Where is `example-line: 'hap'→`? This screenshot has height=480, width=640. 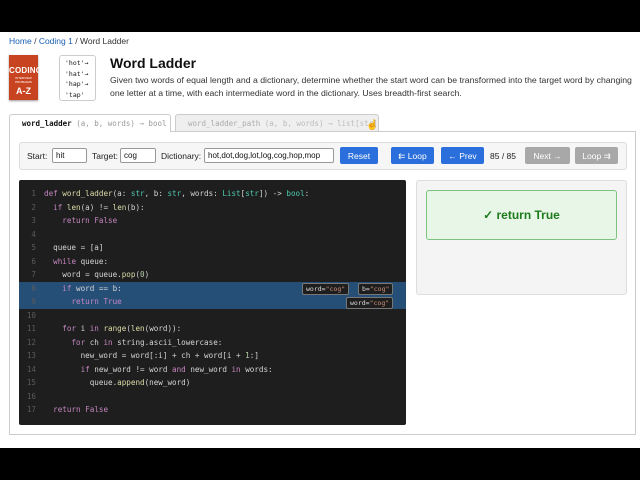
example-line: 'hap'→ is located at coordinates (77, 84).